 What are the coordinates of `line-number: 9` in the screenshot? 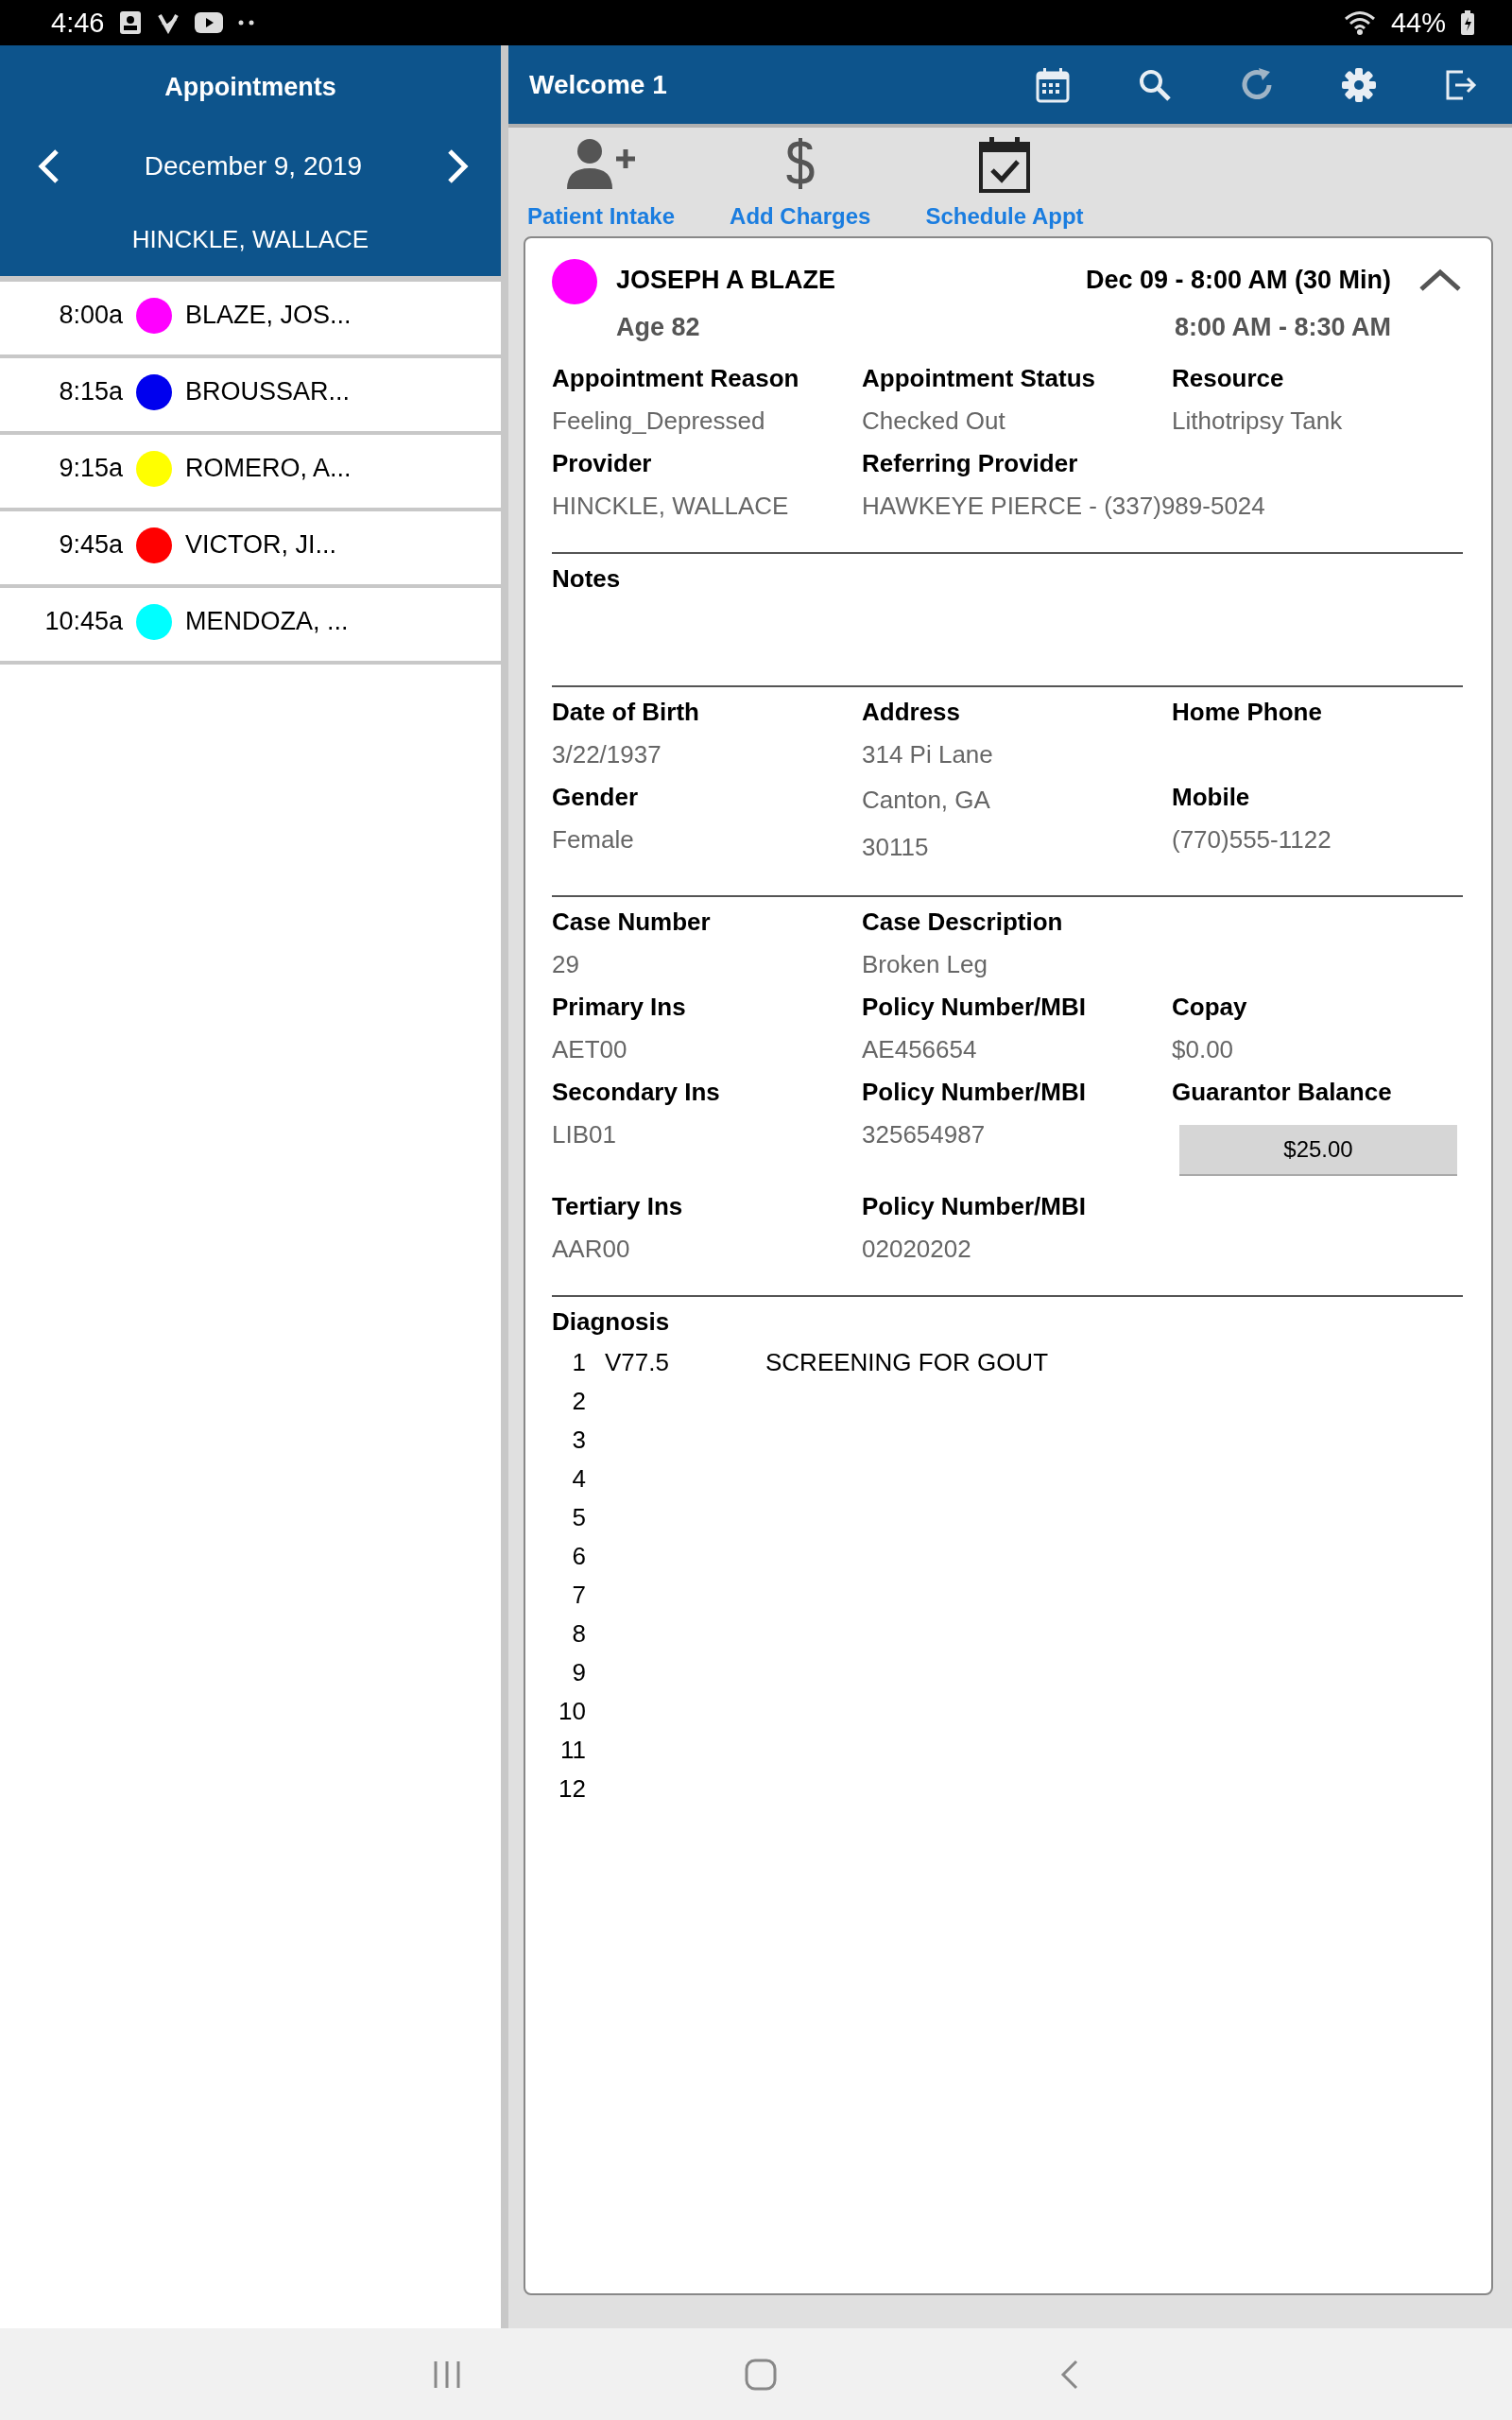 It's located at (578, 1672).